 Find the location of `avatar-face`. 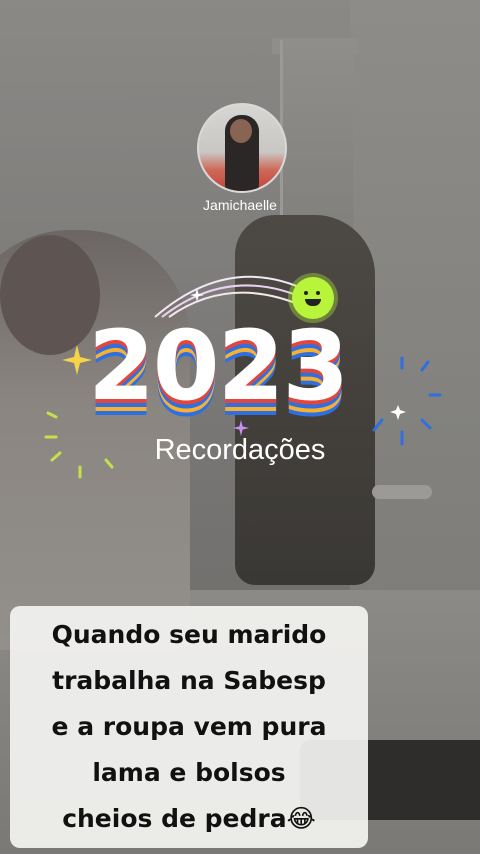

avatar-face is located at coordinates (241, 131).